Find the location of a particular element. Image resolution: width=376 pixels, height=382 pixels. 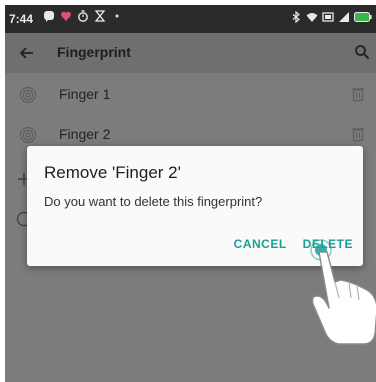

wifi-icon is located at coordinates (312, 17).